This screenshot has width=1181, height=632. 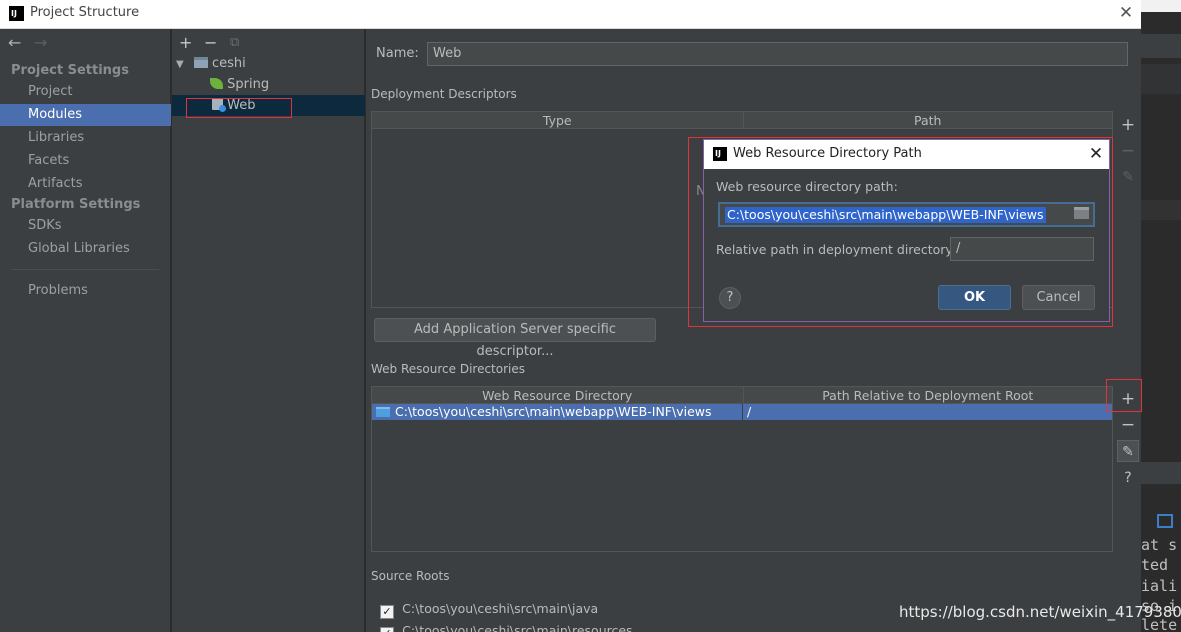 I want to click on remove-web-dir-button: −, so click(x=1128, y=425).